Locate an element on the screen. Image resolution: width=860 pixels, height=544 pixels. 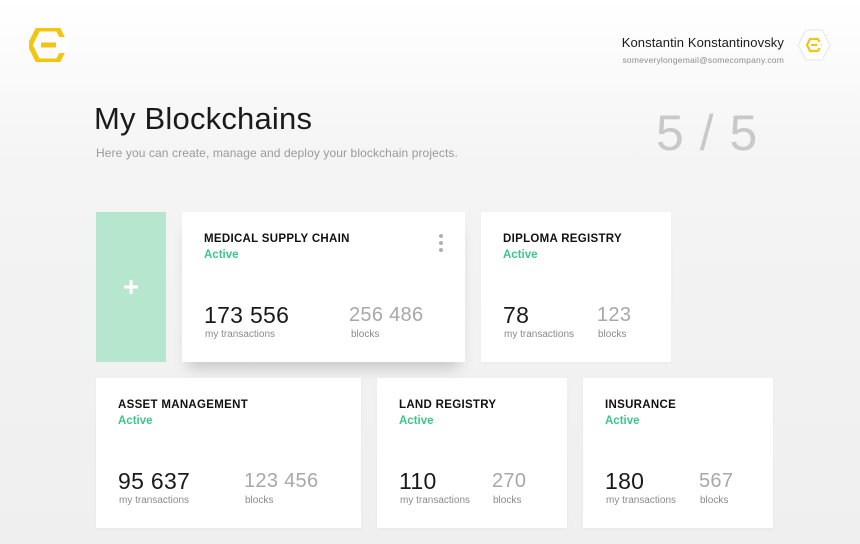
card-title: MEDICAL SUPPLY CHAIN is located at coordinates (277, 239).